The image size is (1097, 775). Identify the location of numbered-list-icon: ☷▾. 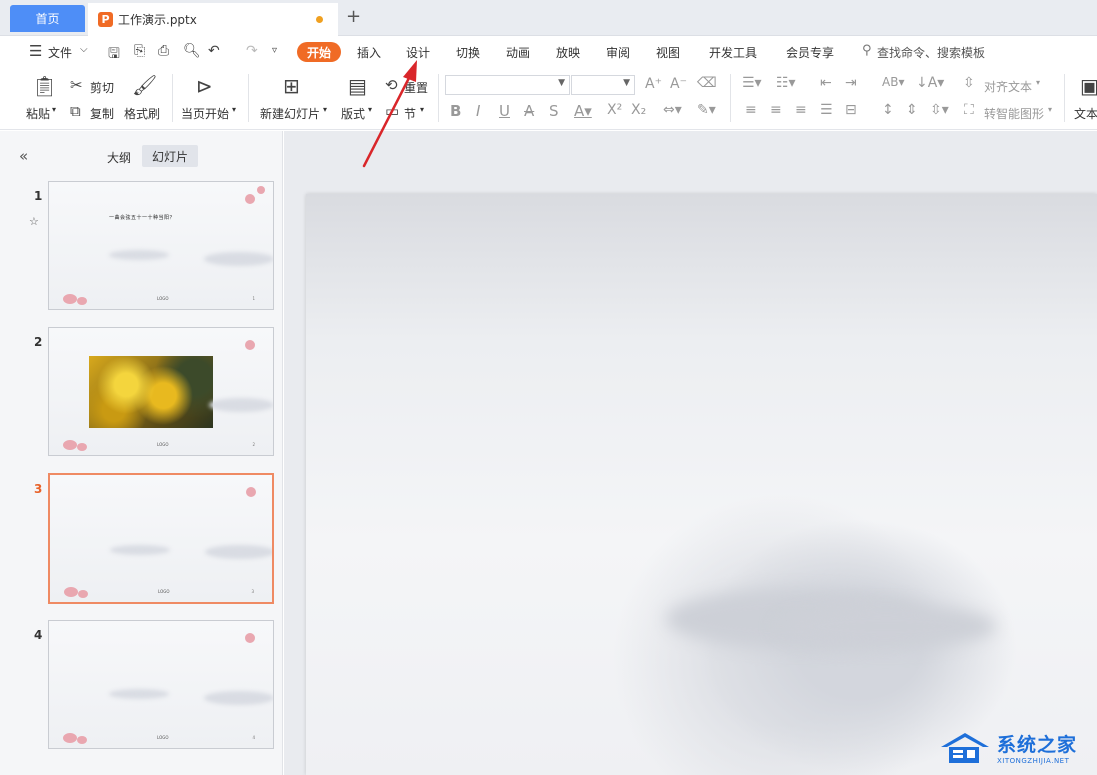
(786, 83).